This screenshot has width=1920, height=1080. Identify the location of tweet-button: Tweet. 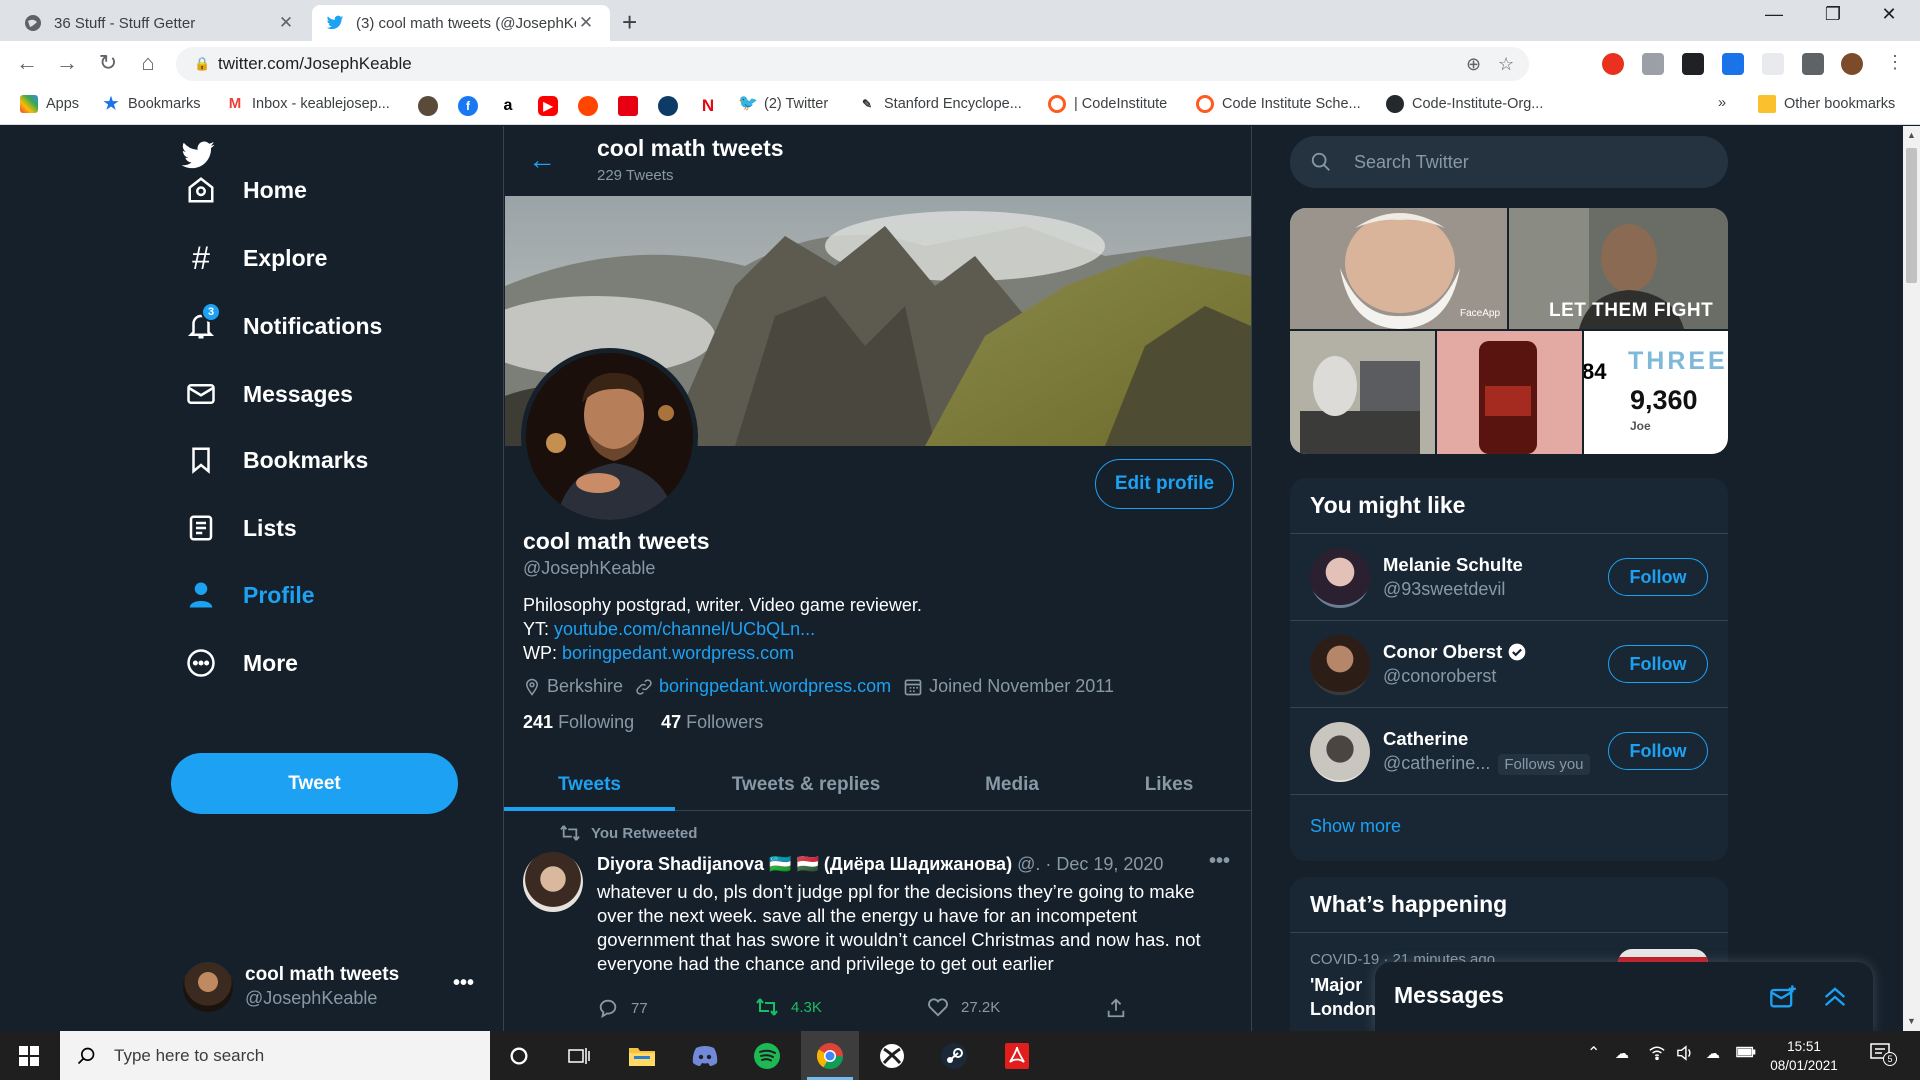
(314, 783).